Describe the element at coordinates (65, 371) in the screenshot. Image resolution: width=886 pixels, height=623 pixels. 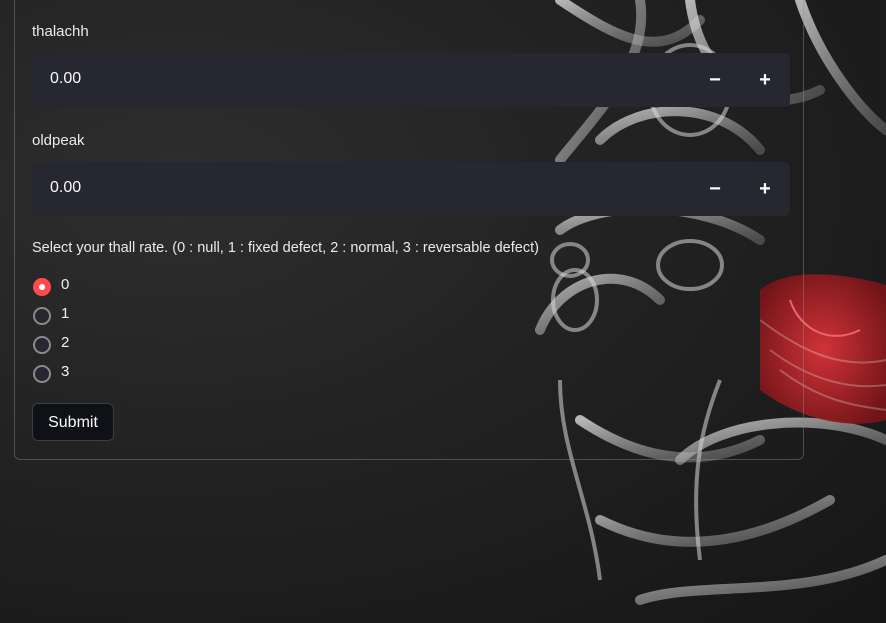
I see `thall-option-label: 3` at that location.